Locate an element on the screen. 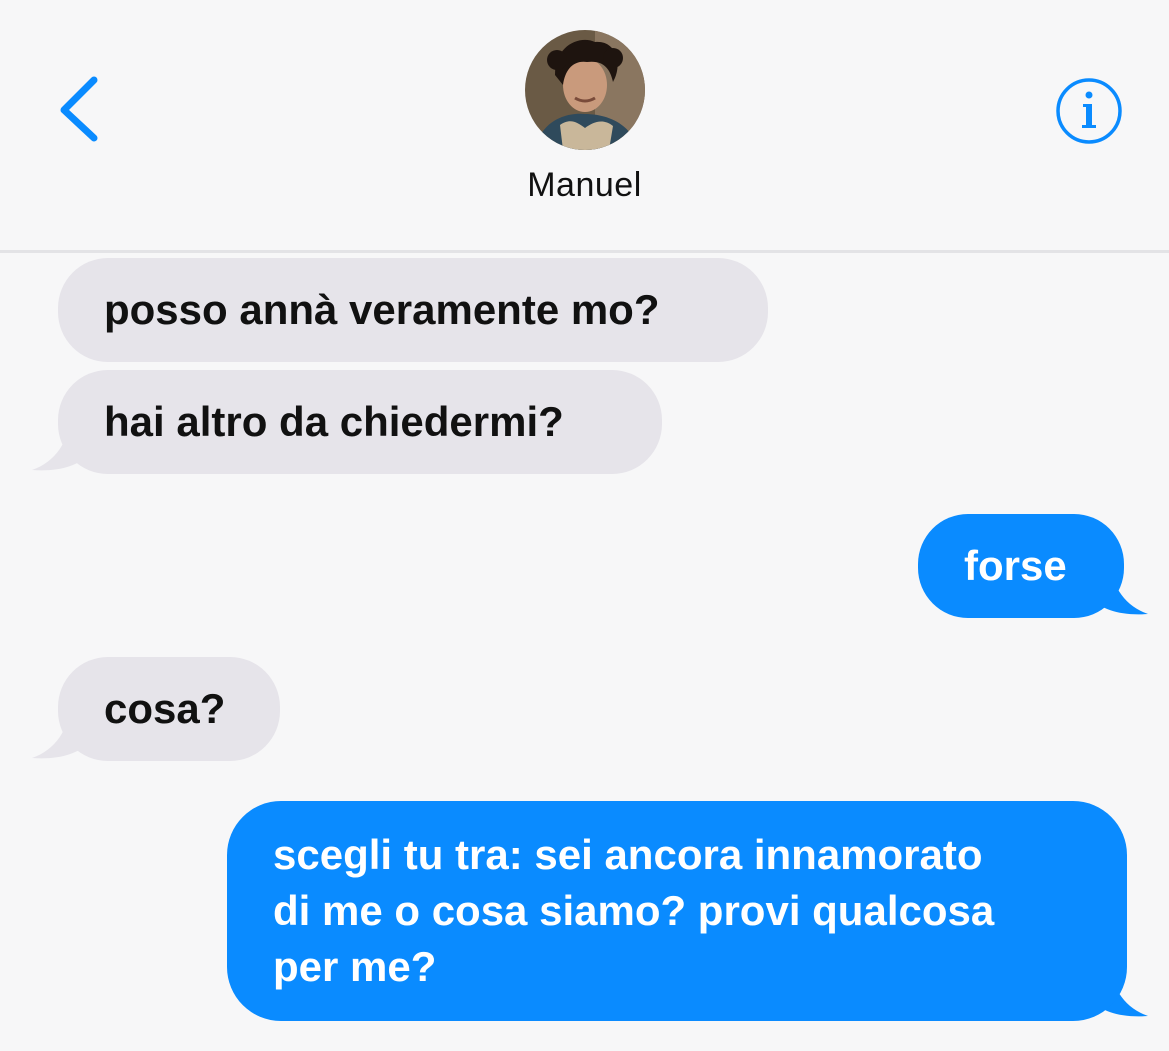  back-button is located at coordinates (80, 112).